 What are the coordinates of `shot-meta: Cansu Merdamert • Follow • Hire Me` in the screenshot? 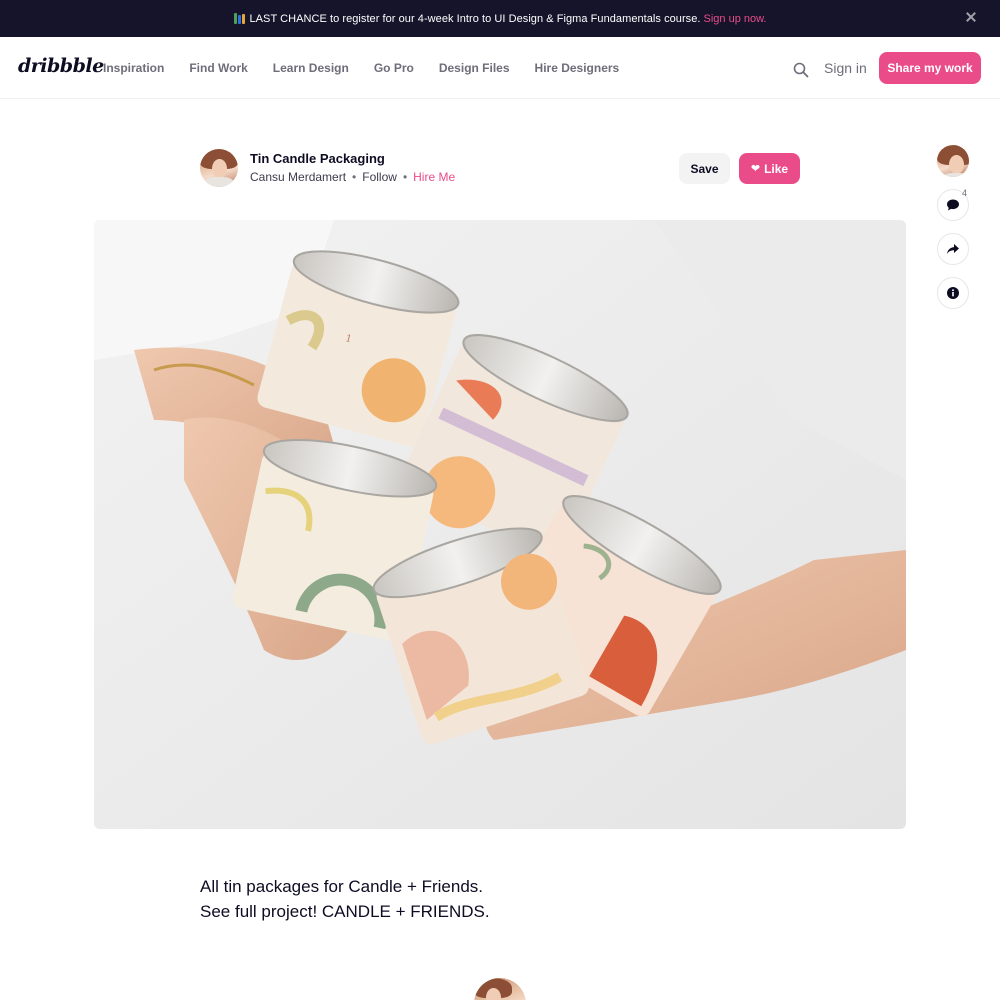 It's located at (352, 177).